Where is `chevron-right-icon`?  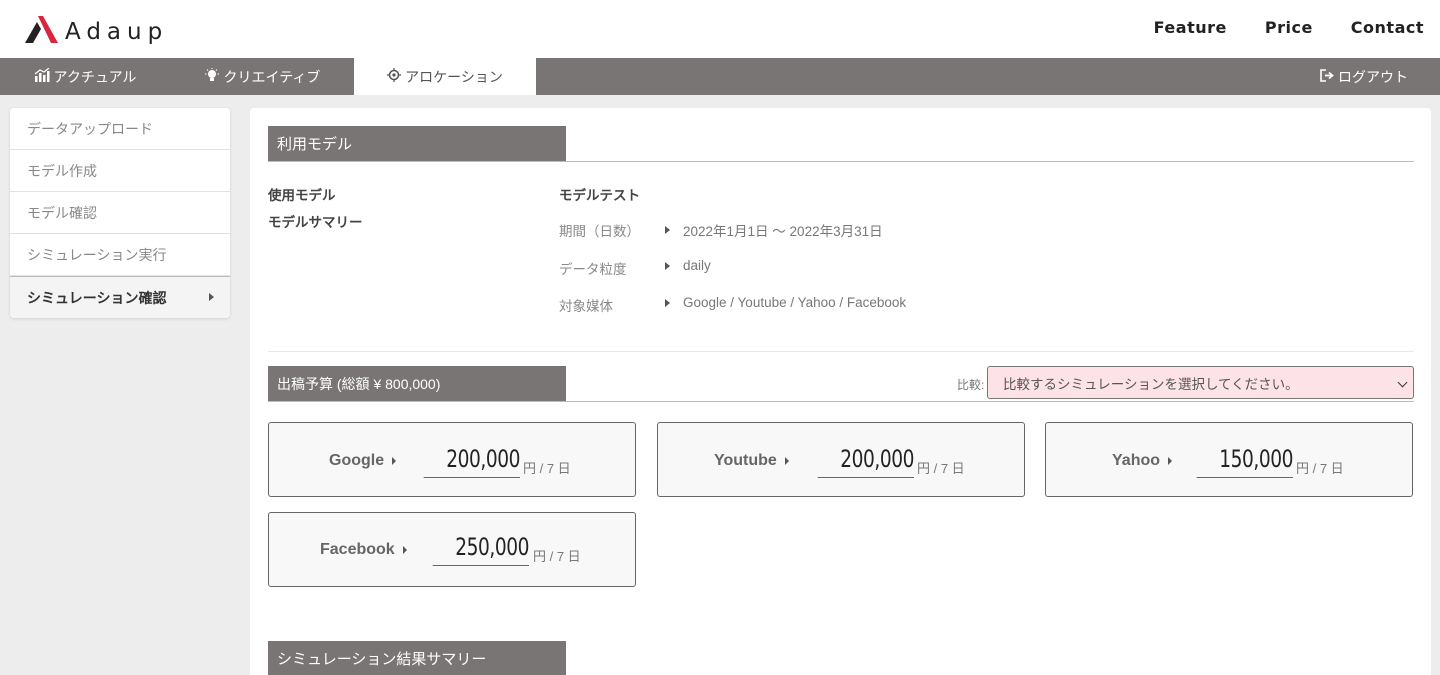 chevron-right-icon is located at coordinates (211, 297).